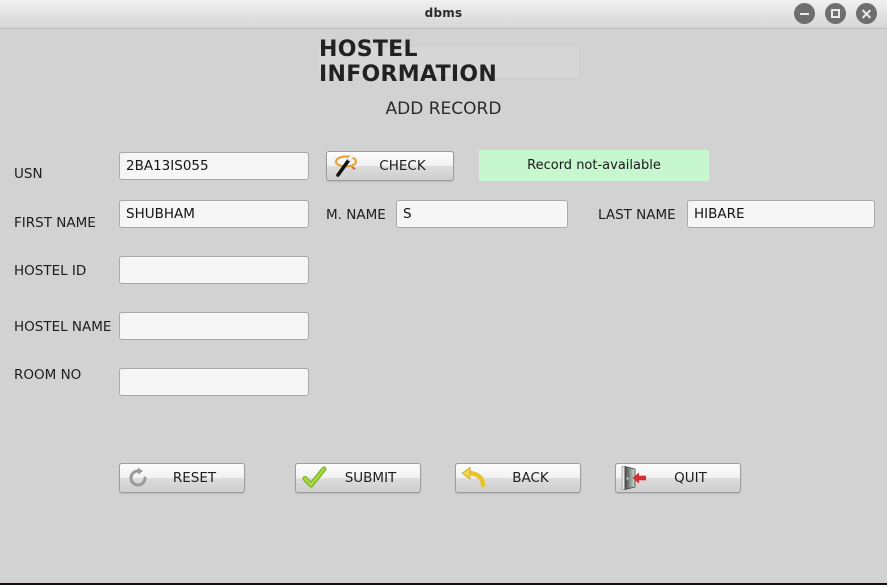  What do you see at coordinates (370, 478) in the screenshot?
I see `submit-button-label: SUBMIT` at bounding box center [370, 478].